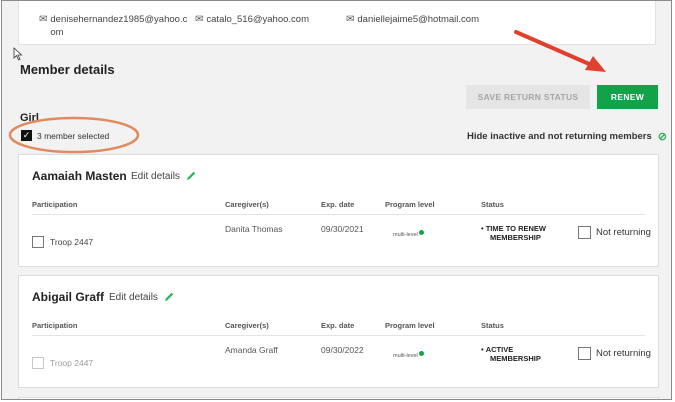 Image resolution: width=675 pixels, height=402 pixels. I want to click on red-arrow-icon, so click(560, 51).